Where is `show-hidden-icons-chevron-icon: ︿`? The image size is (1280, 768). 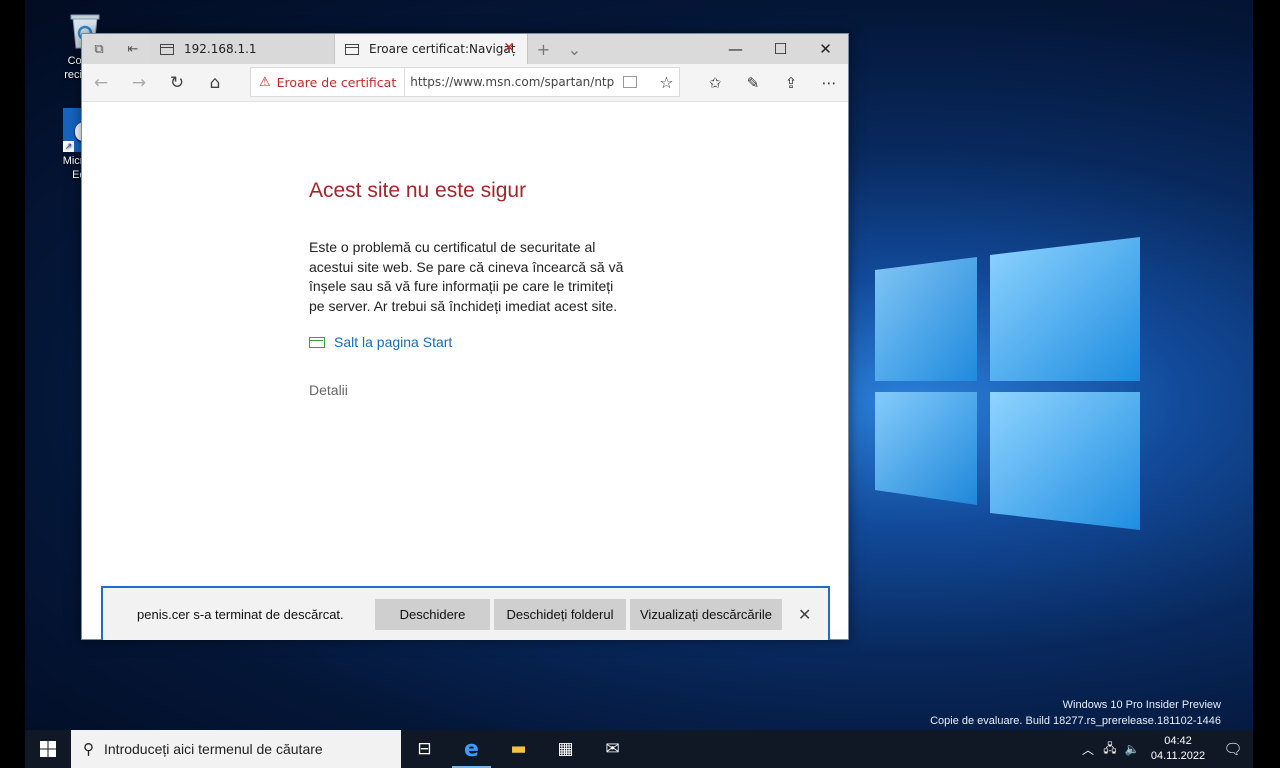
show-hidden-icons-chevron-icon: ︿ is located at coordinates (1088, 749).